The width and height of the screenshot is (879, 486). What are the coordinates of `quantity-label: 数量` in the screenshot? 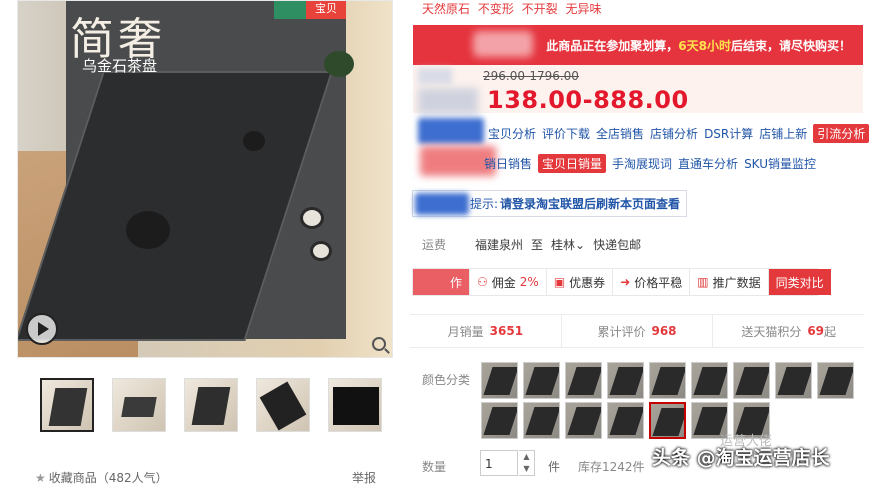 It's located at (434, 467).